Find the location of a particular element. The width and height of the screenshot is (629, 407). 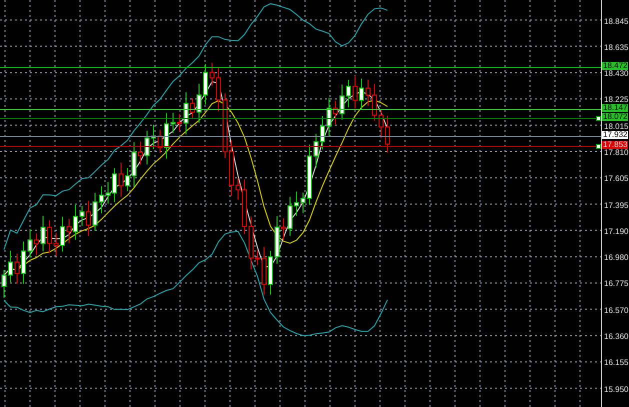

price-axis-label: 18.225 is located at coordinates (616, 100).